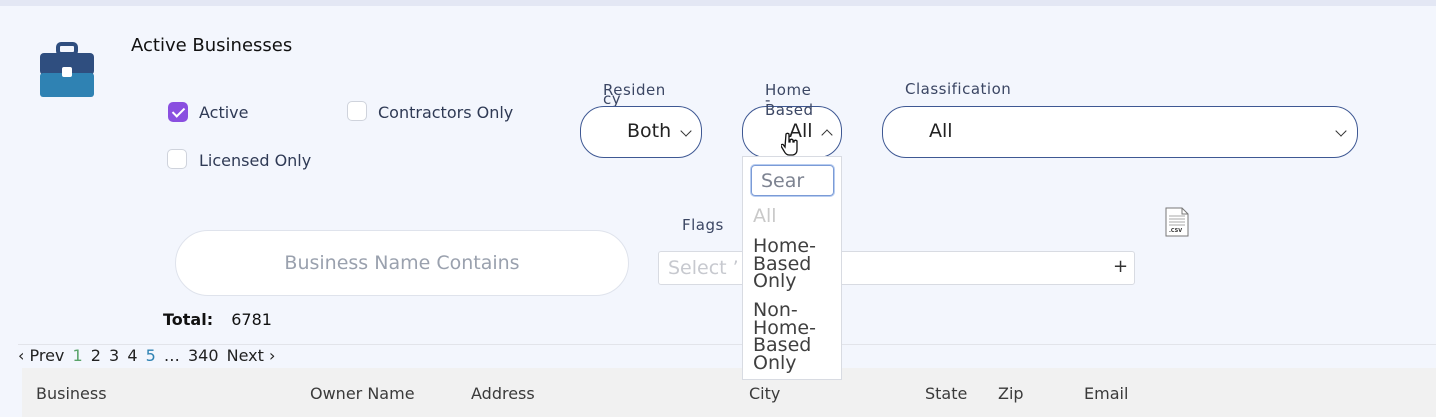  What do you see at coordinates (1011, 393) in the screenshot?
I see `column-zip: Zip` at bounding box center [1011, 393].